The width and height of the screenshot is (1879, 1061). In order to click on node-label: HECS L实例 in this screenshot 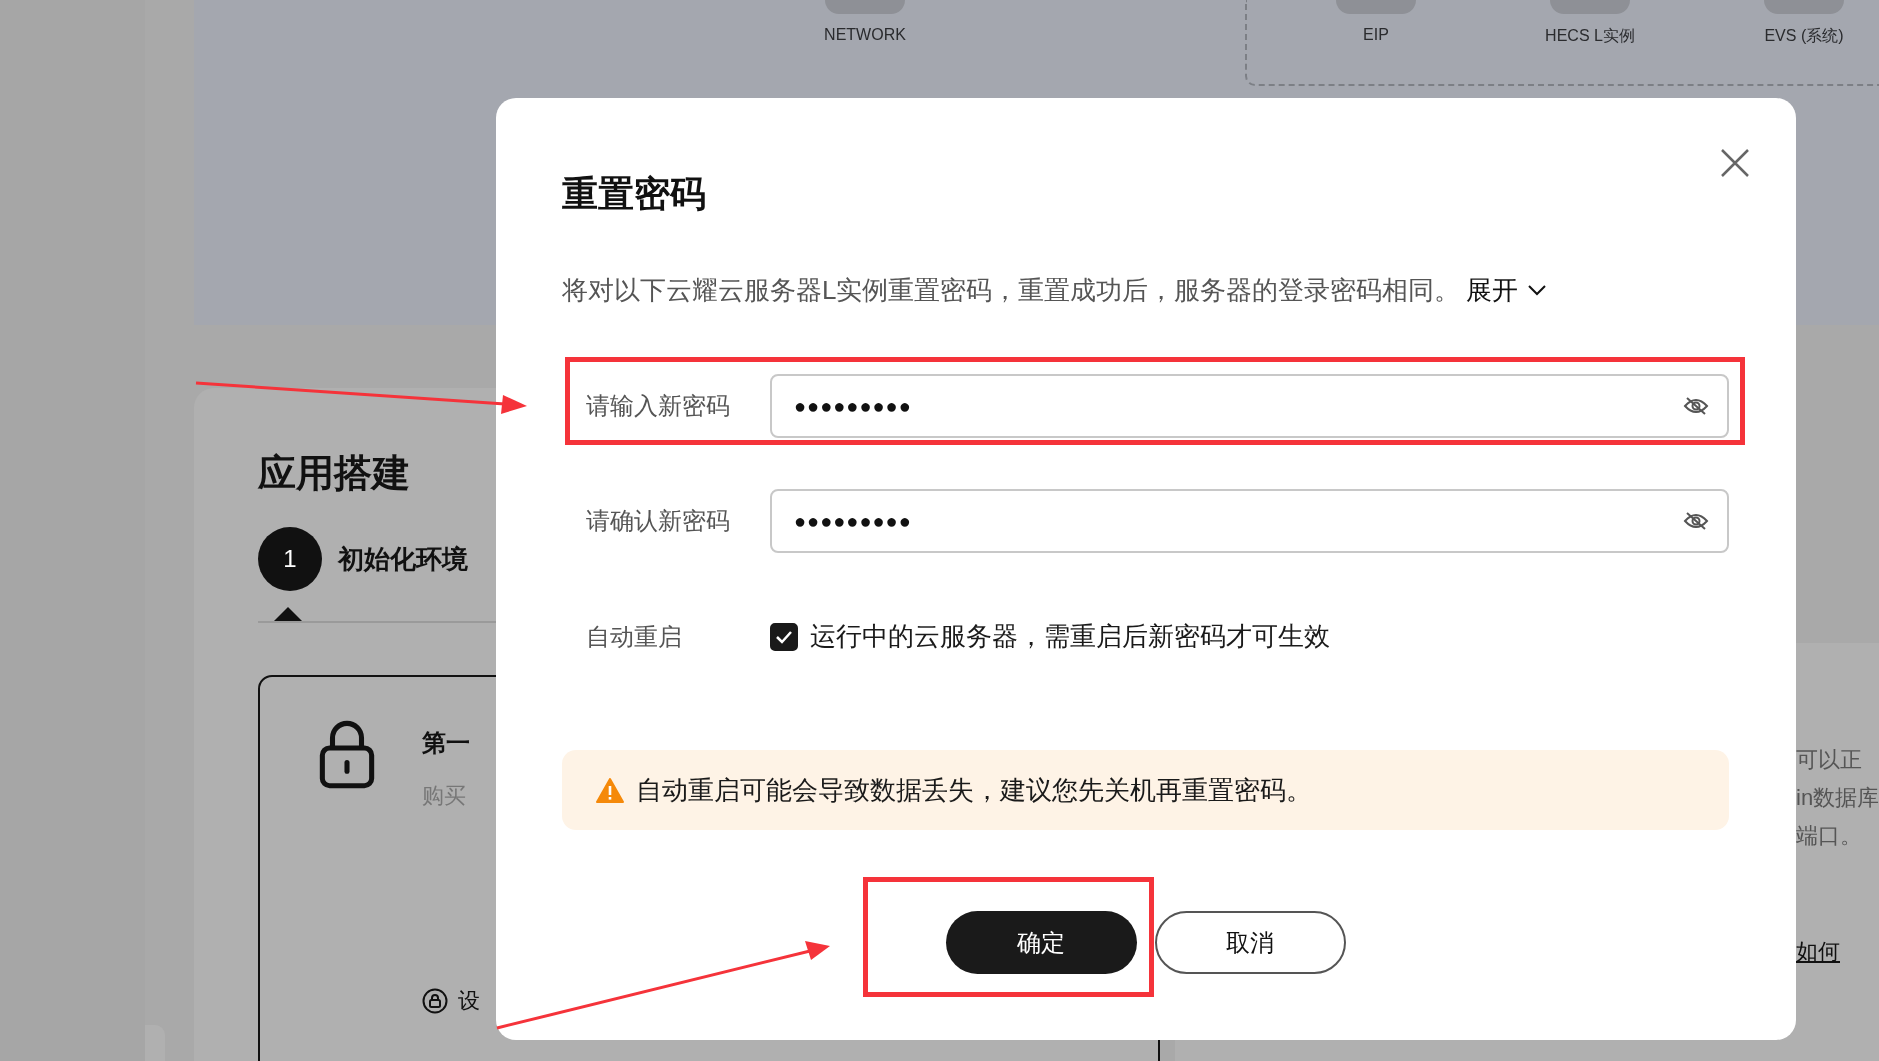, I will do `click(1590, 36)`.